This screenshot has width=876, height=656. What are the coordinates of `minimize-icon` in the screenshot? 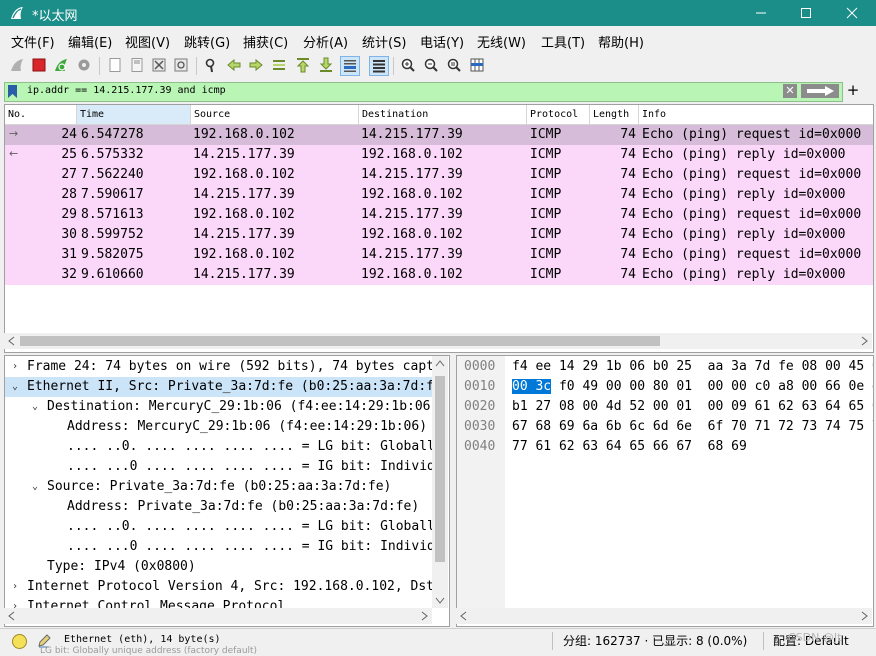 It's located at (761, 13).